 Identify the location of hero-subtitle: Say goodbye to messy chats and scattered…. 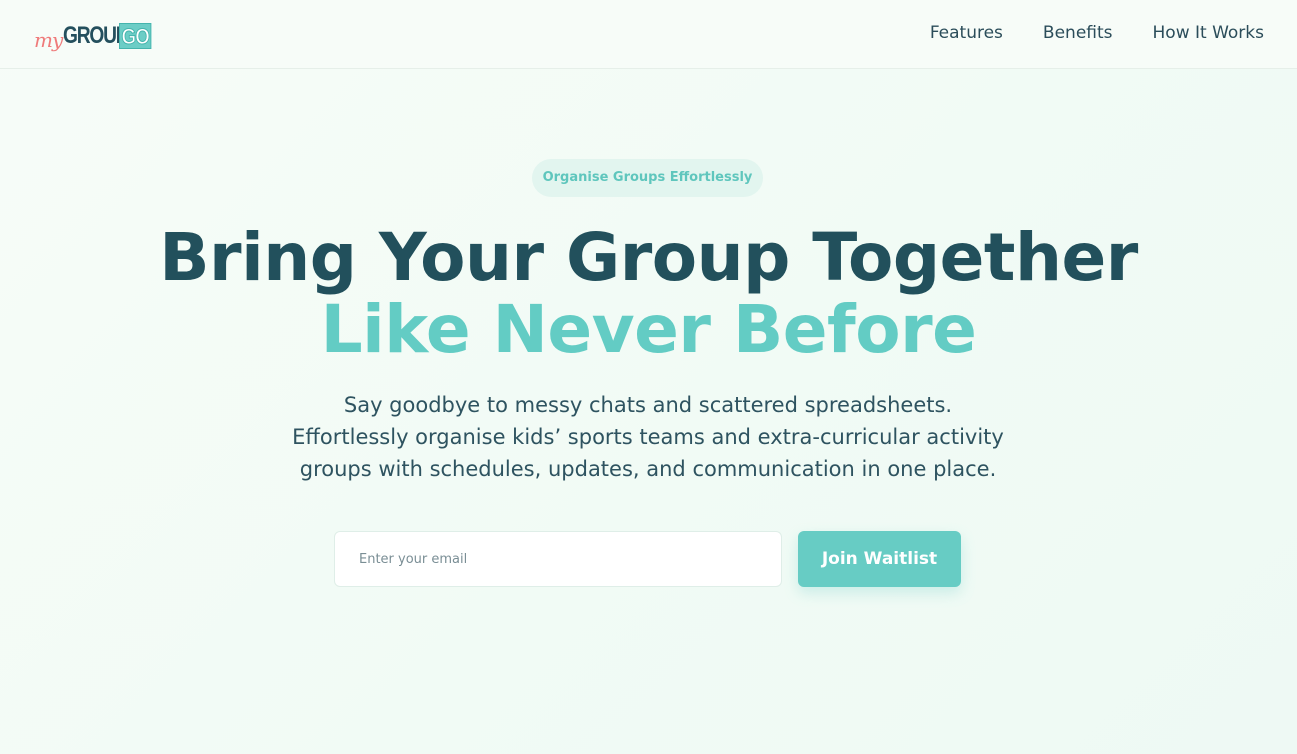
(648, 437).